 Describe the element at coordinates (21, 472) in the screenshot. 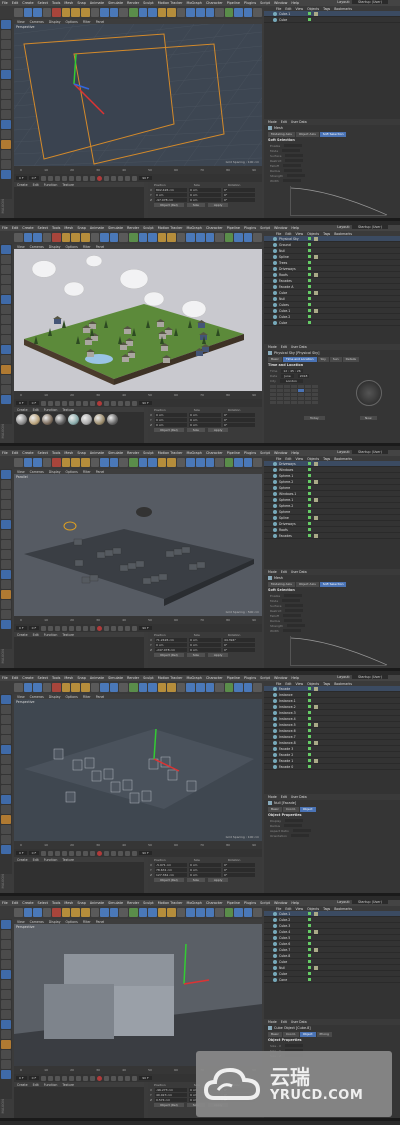

I see `viewport-menu-item: View` at that location.